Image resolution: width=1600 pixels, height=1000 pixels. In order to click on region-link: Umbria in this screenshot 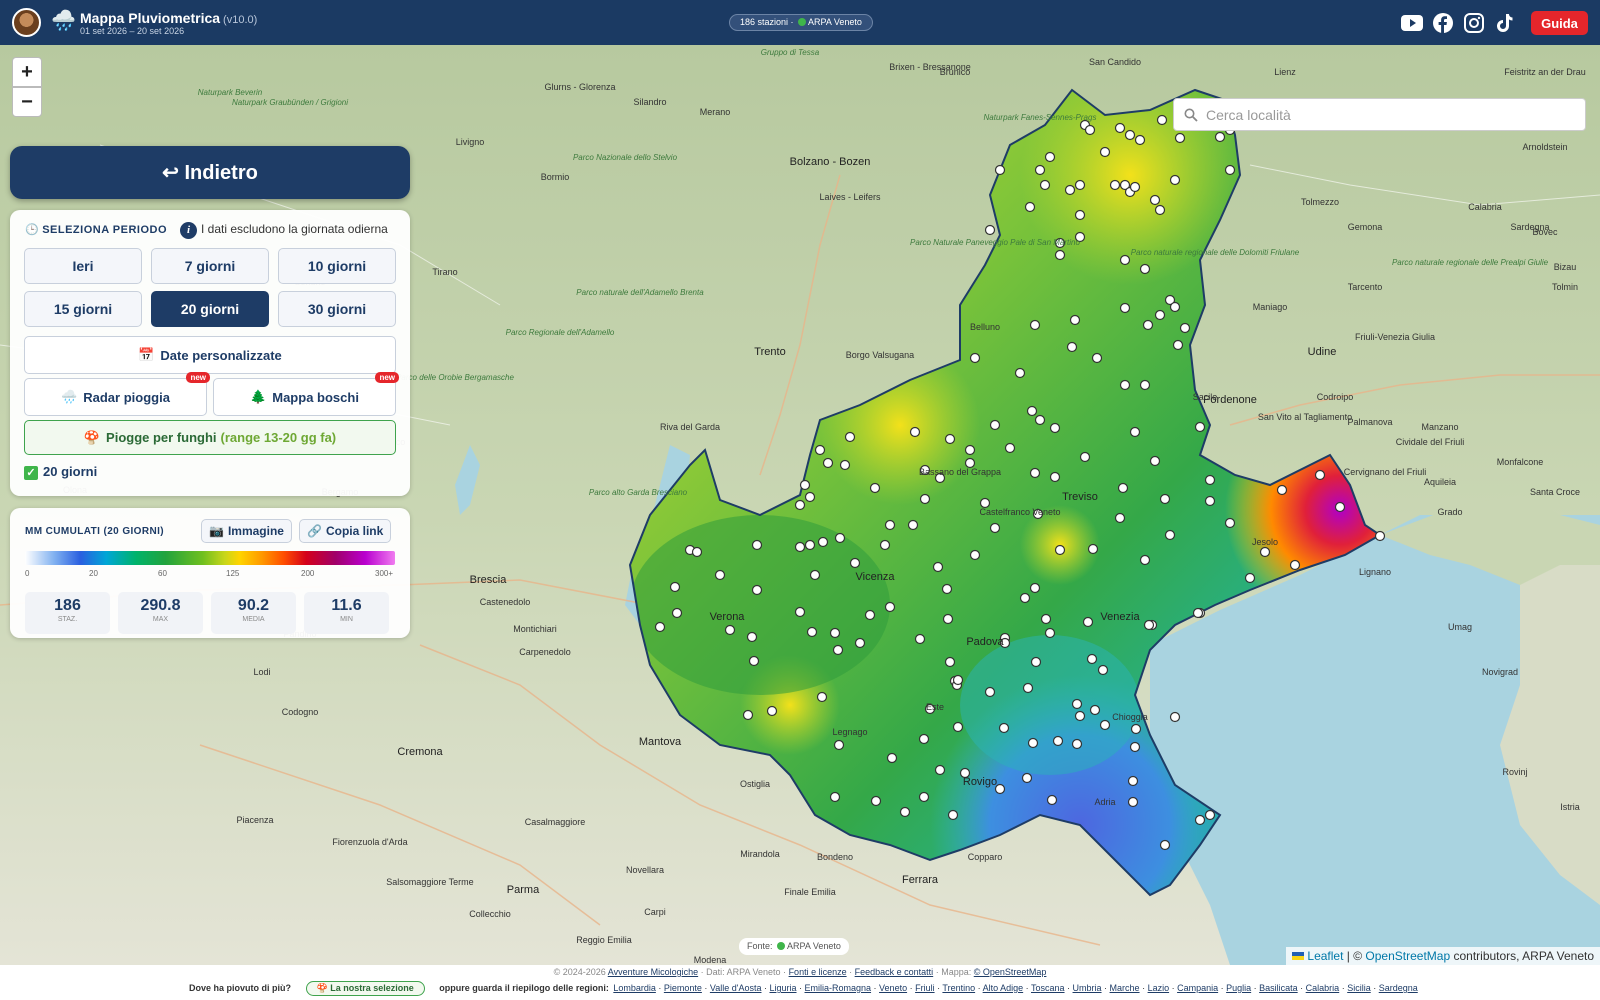, I will do `click(1087, 988)`.